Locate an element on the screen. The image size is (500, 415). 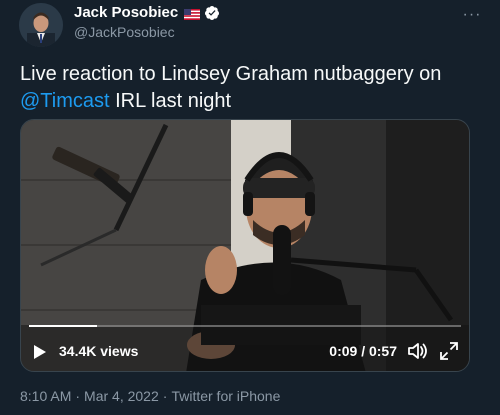
play-icon is located at coordinates (40, 352).